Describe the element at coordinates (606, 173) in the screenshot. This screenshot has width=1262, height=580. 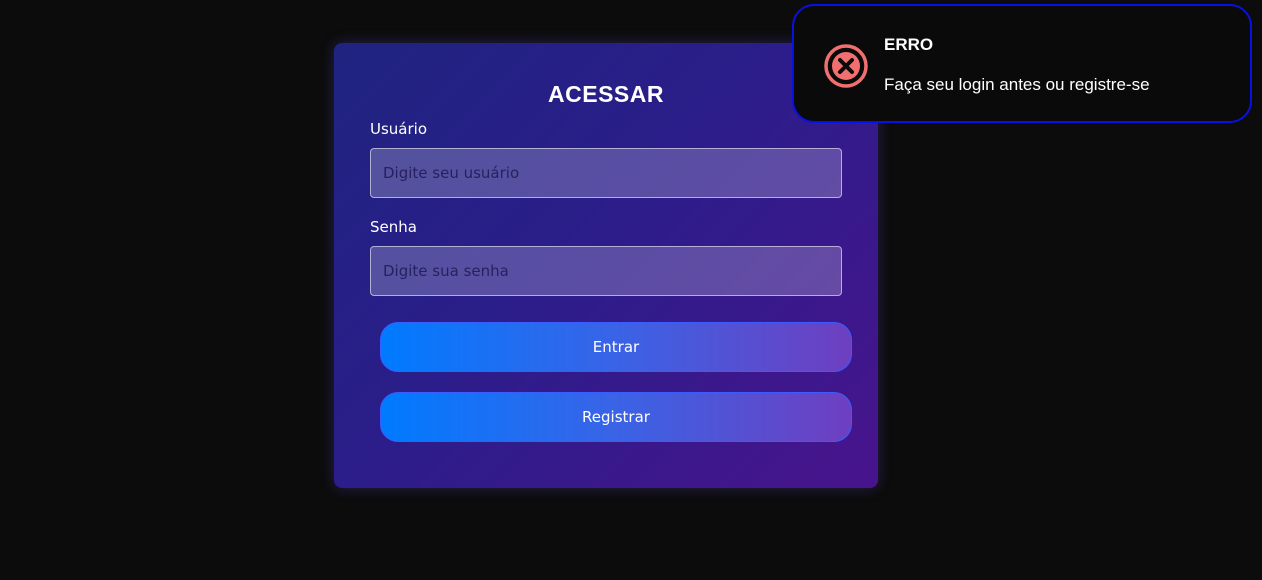
I see `username-input` at that location.